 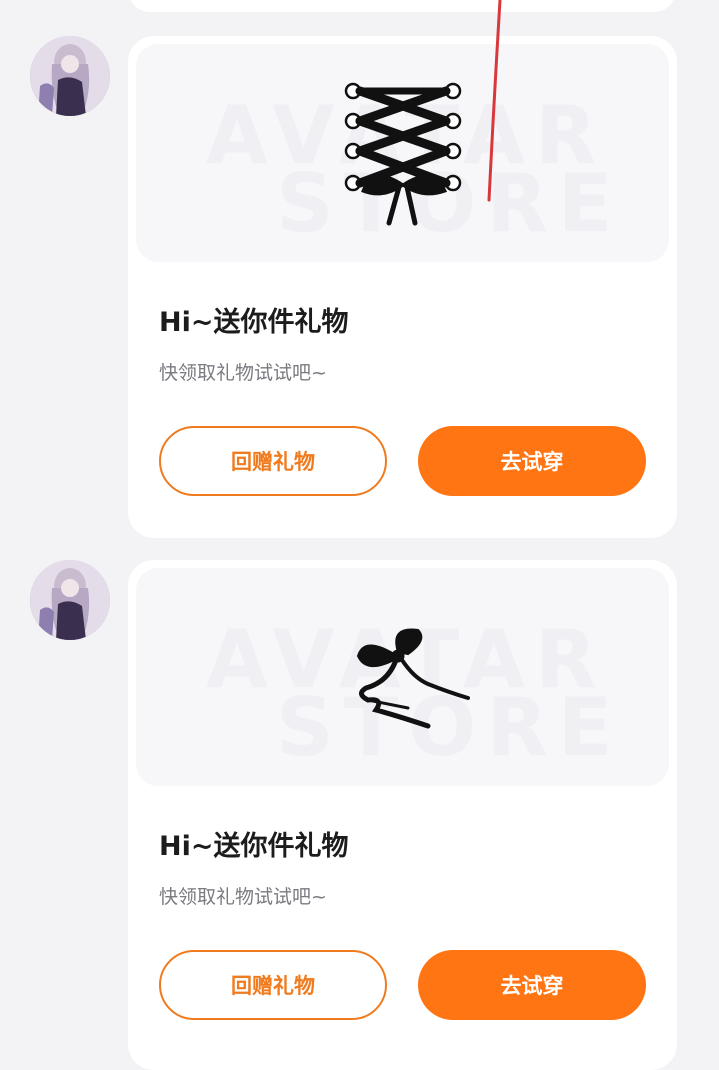 I want to click on corset-lace-icon, so click(x=402, y=154).